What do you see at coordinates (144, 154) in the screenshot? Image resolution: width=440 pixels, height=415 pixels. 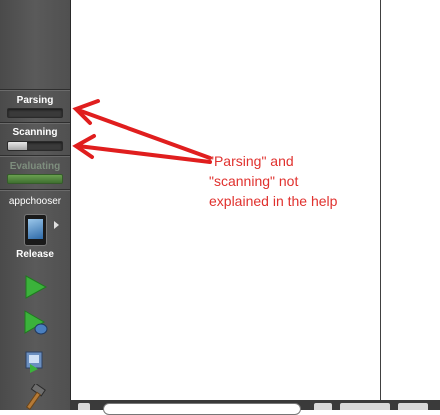 I see `arrow-to-scanning` at bounding box center [144, 154].